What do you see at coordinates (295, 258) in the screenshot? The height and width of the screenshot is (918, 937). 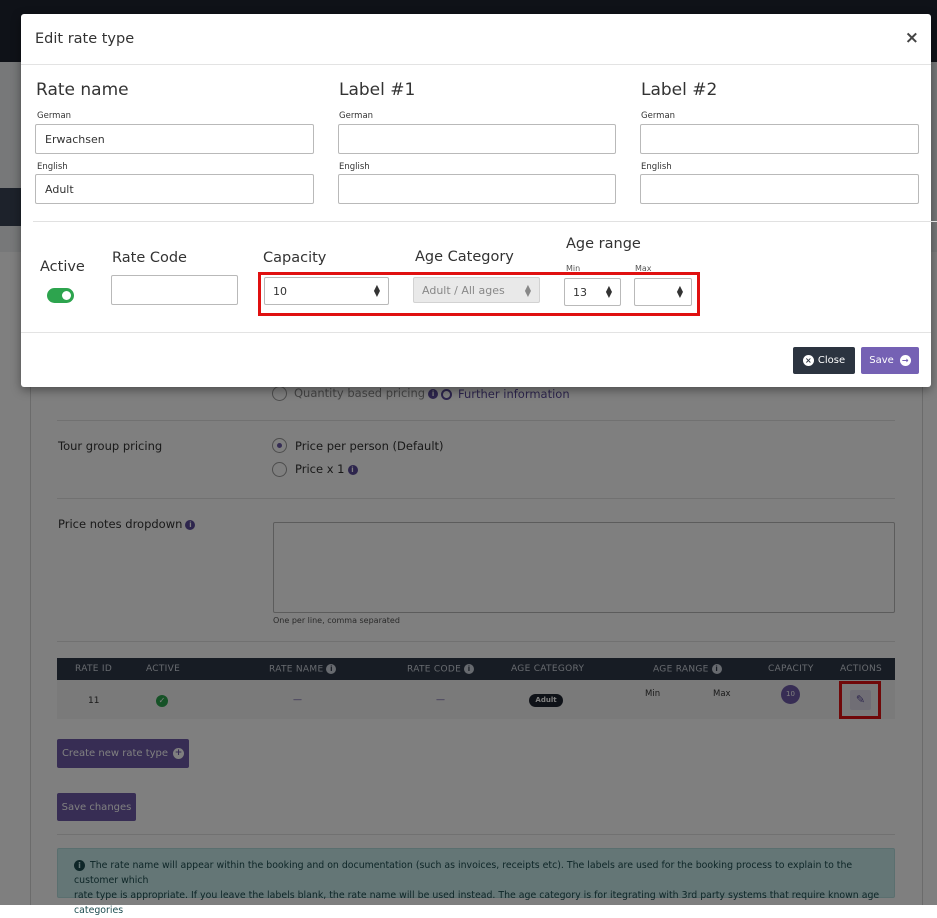 I see `capacity-label: Capacity` at bounding box center [295, 258].